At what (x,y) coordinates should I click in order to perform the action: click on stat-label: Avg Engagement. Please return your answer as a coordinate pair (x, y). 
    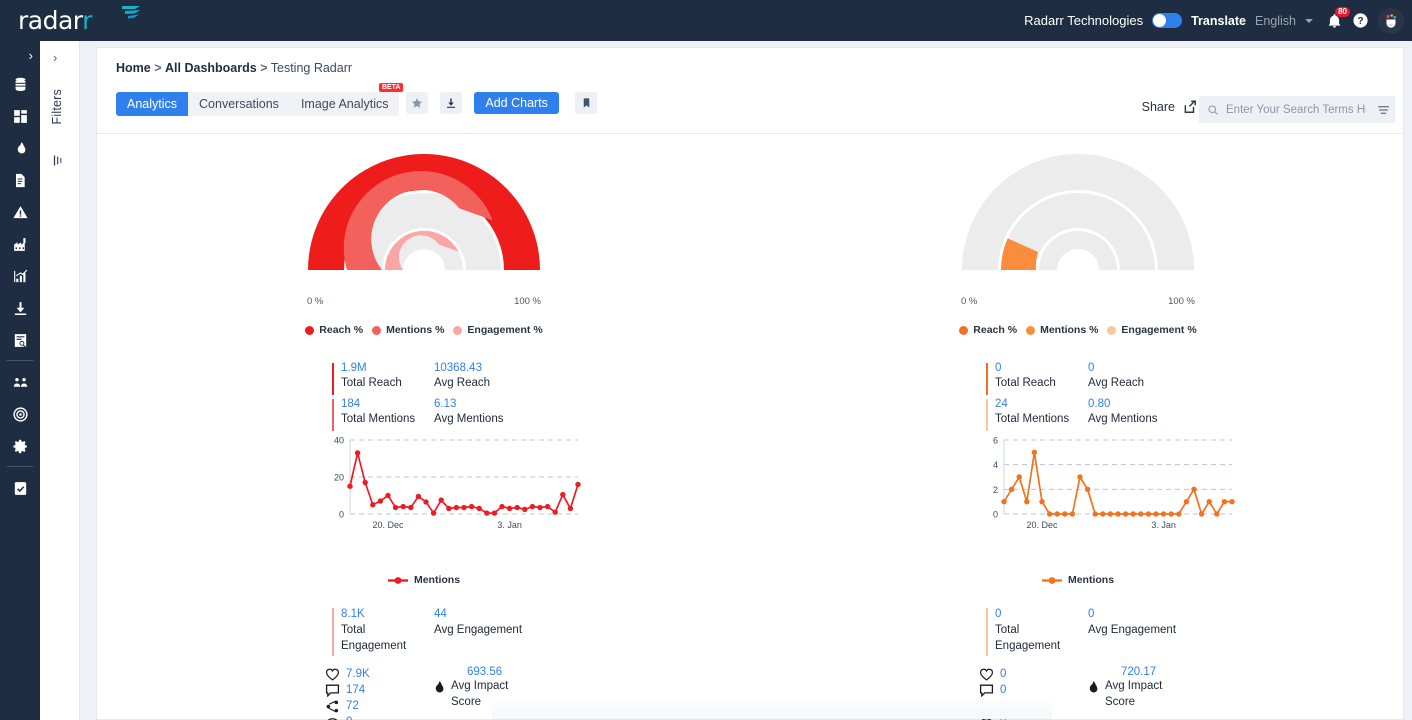
    Looking at the image, I should click on (1132, 630).